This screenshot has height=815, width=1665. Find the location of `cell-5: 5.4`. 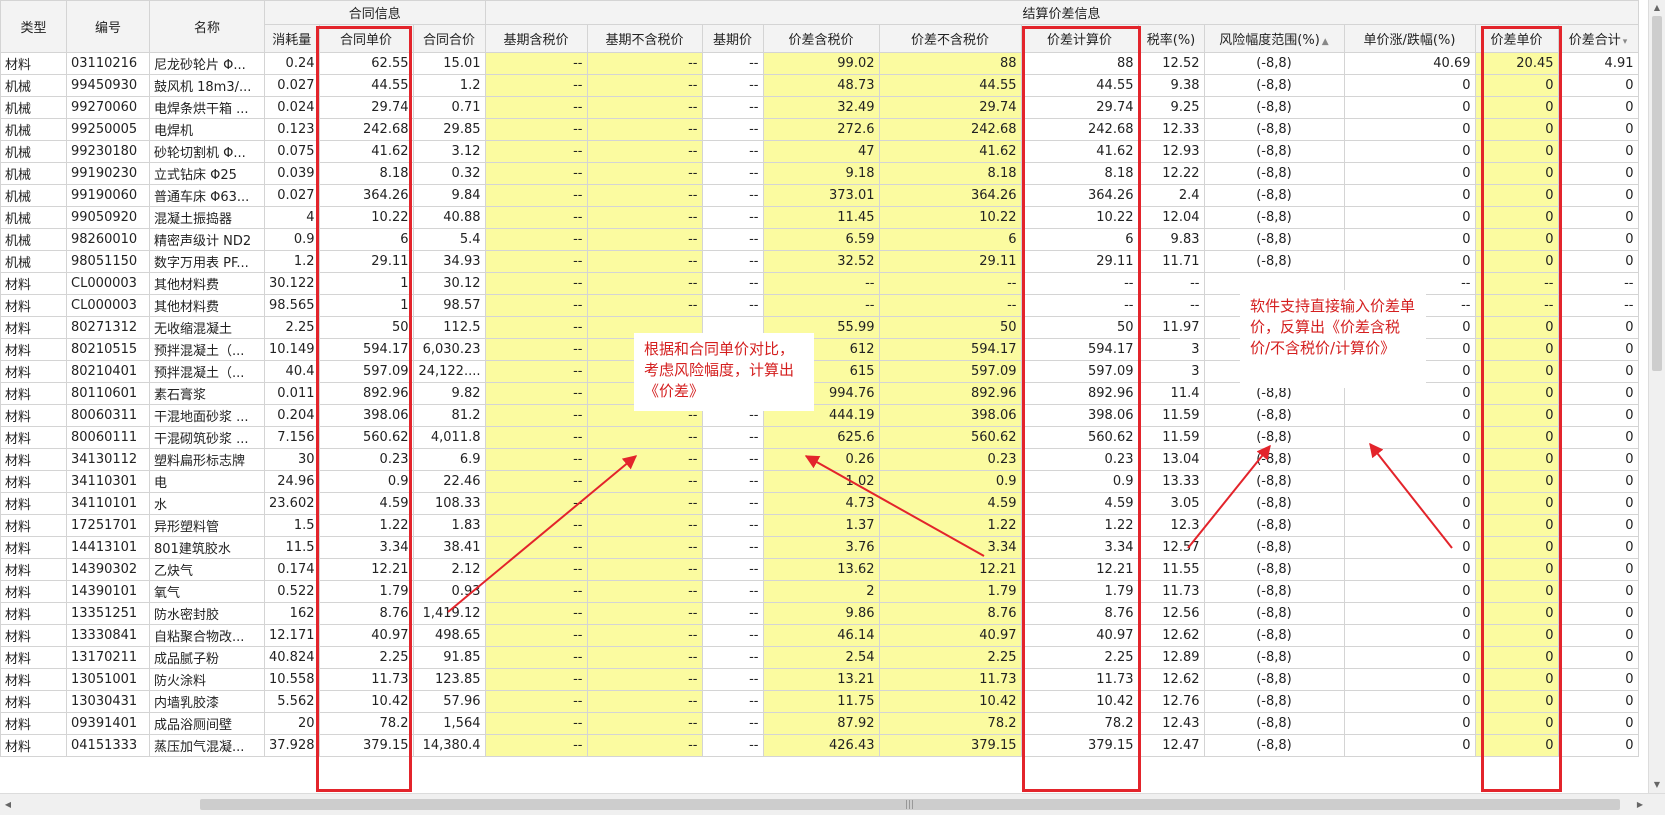

cell-5: 5.4 is located at coordinates (449, 239).